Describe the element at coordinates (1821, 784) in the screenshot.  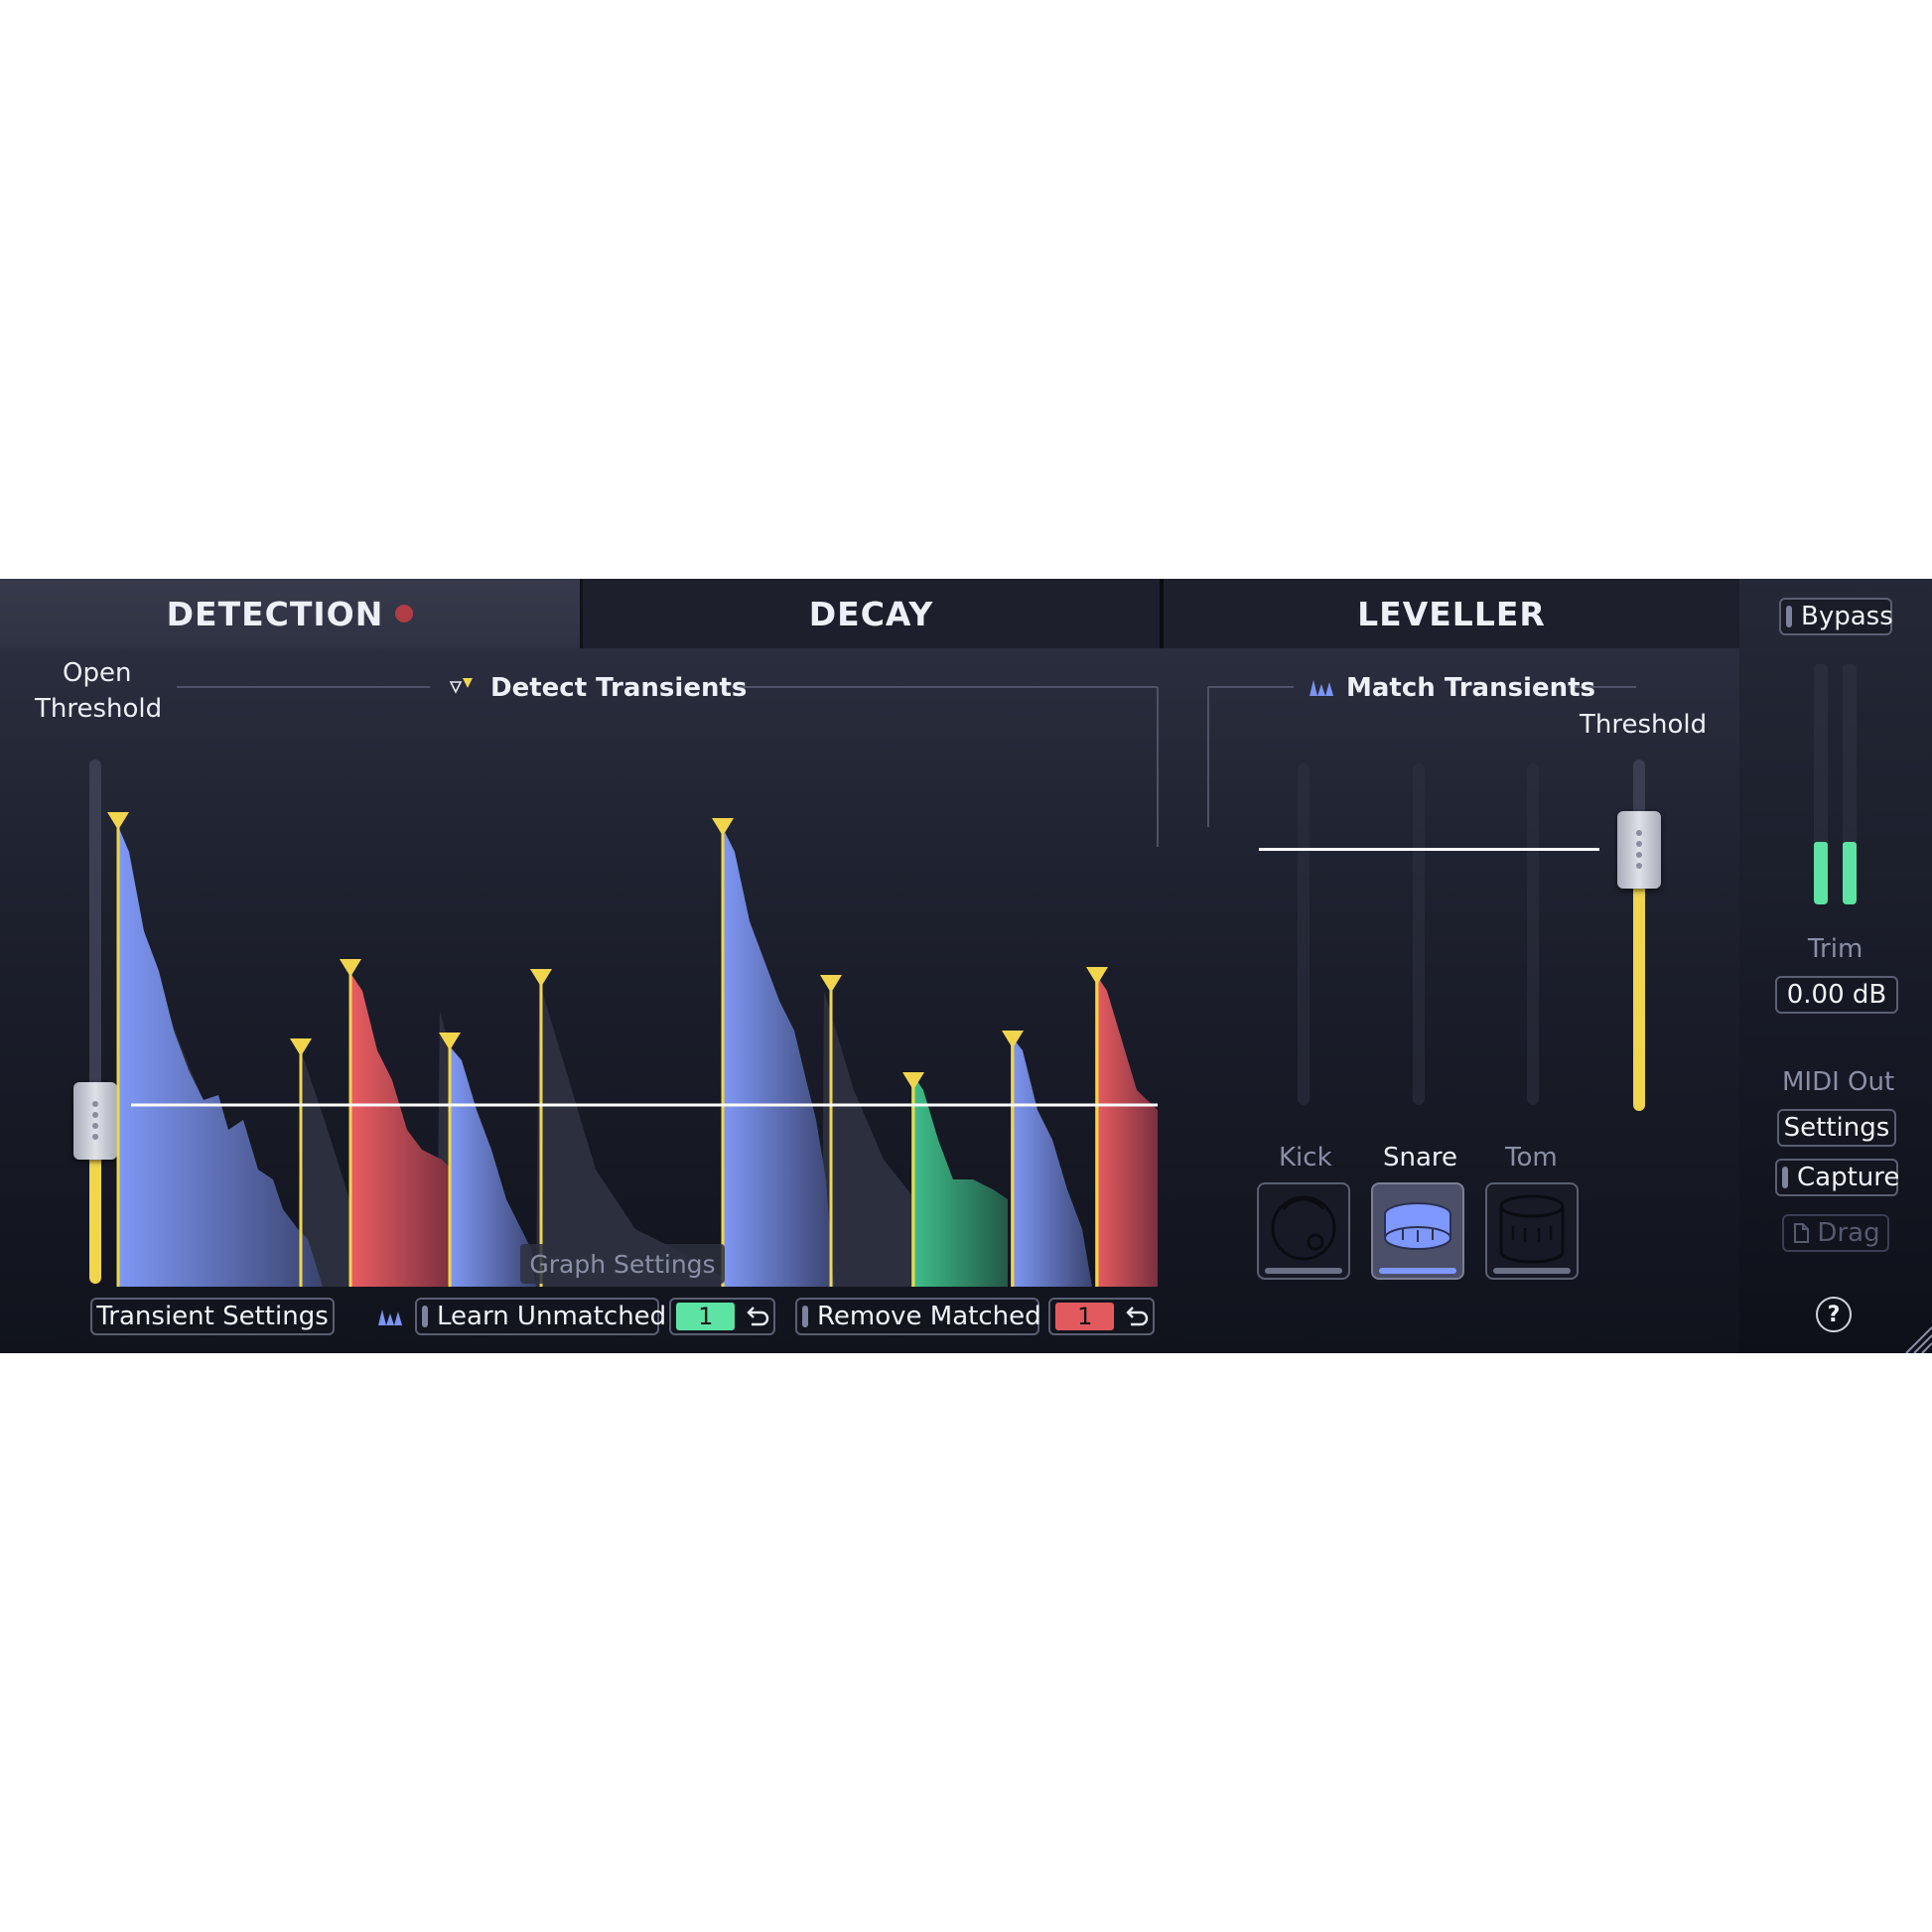
I see `output-meter-left` at that location.